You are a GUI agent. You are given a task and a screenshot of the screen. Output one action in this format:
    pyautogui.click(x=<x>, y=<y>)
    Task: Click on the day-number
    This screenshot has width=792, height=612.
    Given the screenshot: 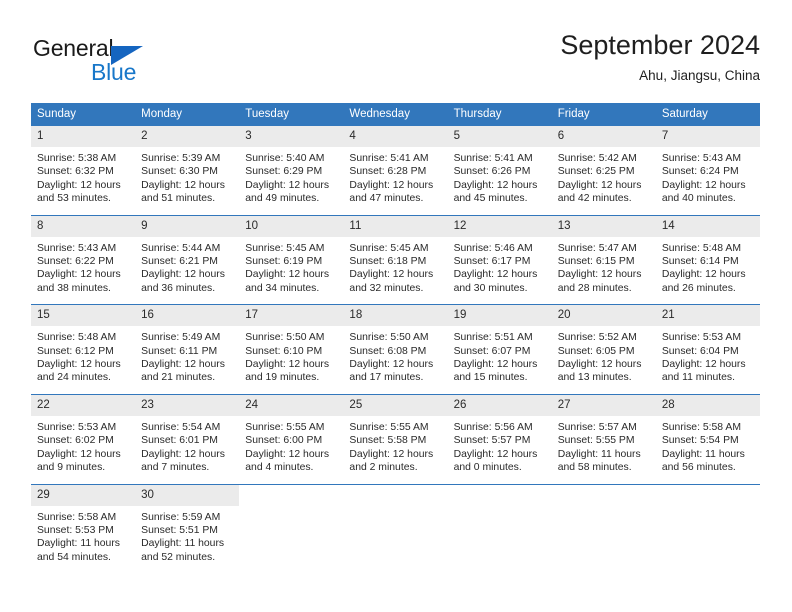 What is the action you would take?
    pyautogui.click(x=707, y=495)
    